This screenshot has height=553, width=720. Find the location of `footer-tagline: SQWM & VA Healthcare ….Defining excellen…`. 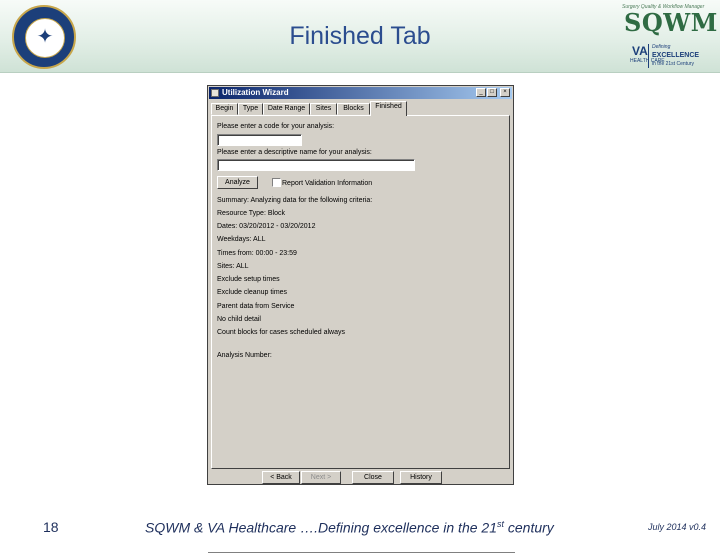

footer-tagline: SQWM & VA Healthcare ….Defining excellen… is located at coordinates (349, 527).